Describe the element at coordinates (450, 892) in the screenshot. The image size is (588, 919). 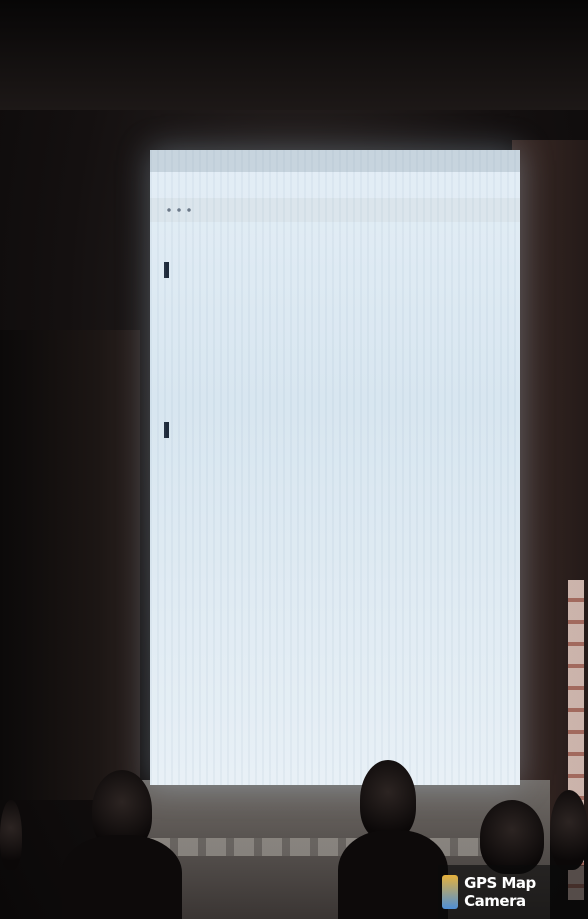
I see `map-pin-icon` at that location.